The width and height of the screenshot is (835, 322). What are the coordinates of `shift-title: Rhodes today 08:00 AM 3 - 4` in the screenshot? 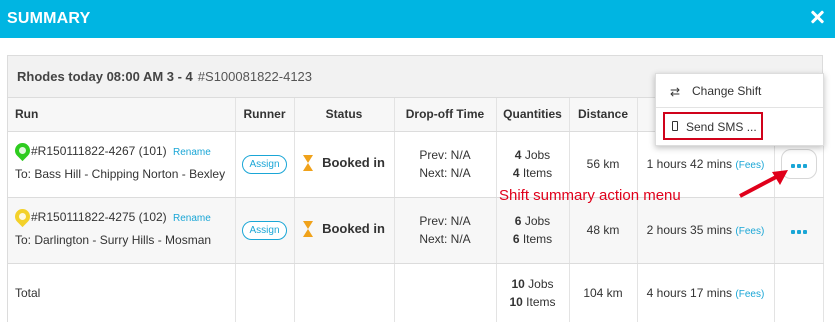 It's located at (105, 76).